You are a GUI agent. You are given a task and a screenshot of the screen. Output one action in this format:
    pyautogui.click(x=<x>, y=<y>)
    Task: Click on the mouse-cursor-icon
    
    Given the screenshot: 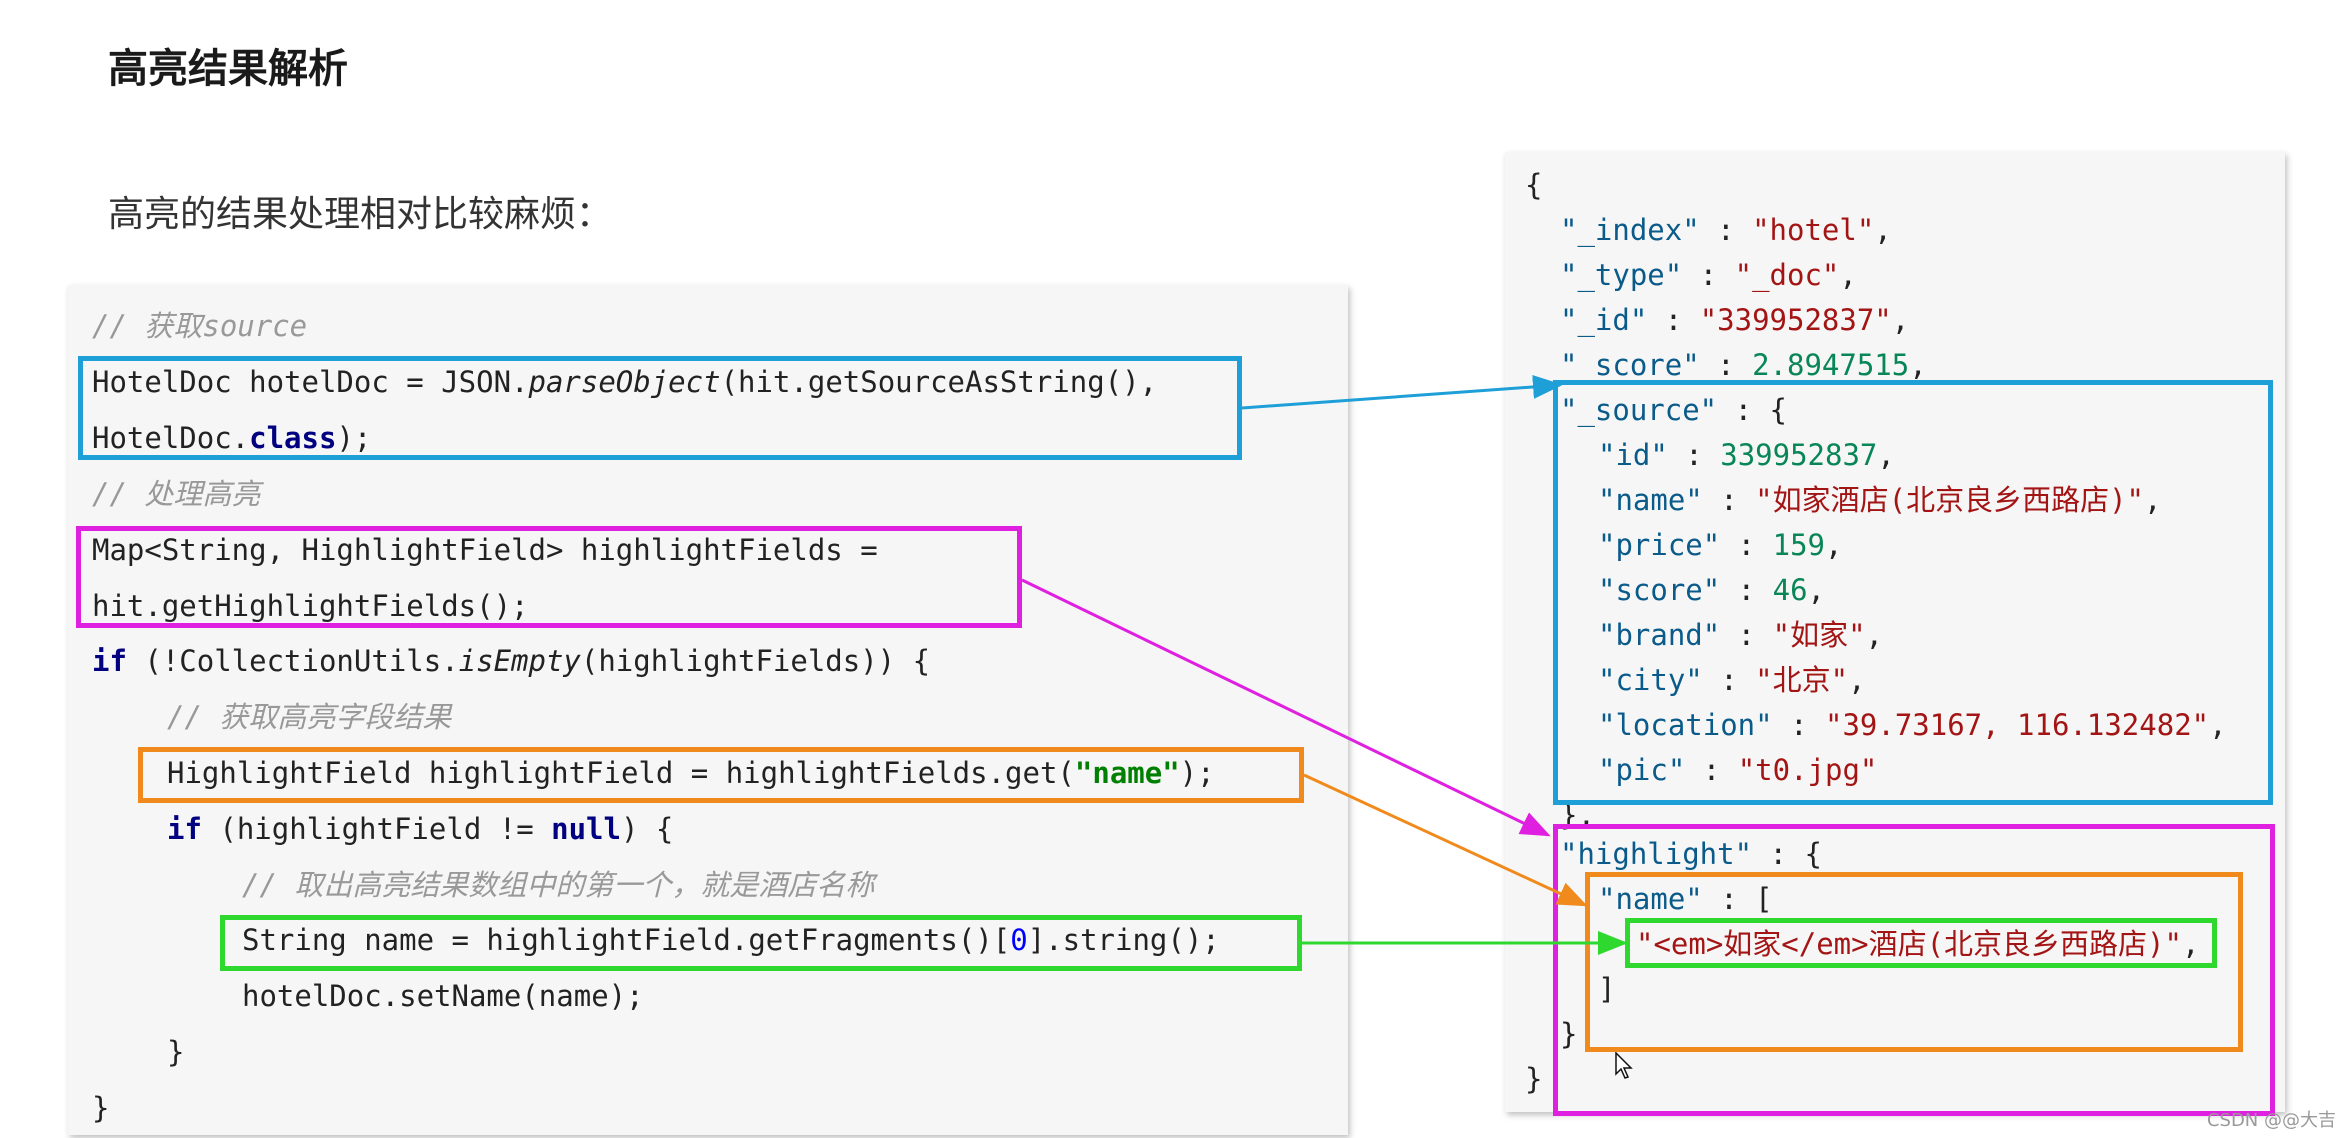 What is the action you would take?
    pyautogui.click(x=1624, y=1065)
    